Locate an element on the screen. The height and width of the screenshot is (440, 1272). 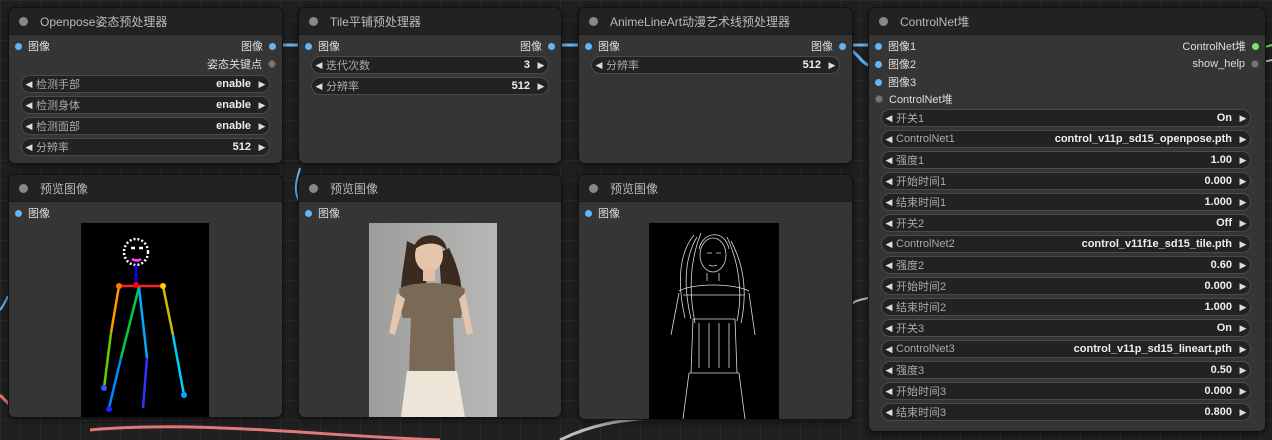
show-help-output-slot: show_help is located at coordinates (1225, 64).